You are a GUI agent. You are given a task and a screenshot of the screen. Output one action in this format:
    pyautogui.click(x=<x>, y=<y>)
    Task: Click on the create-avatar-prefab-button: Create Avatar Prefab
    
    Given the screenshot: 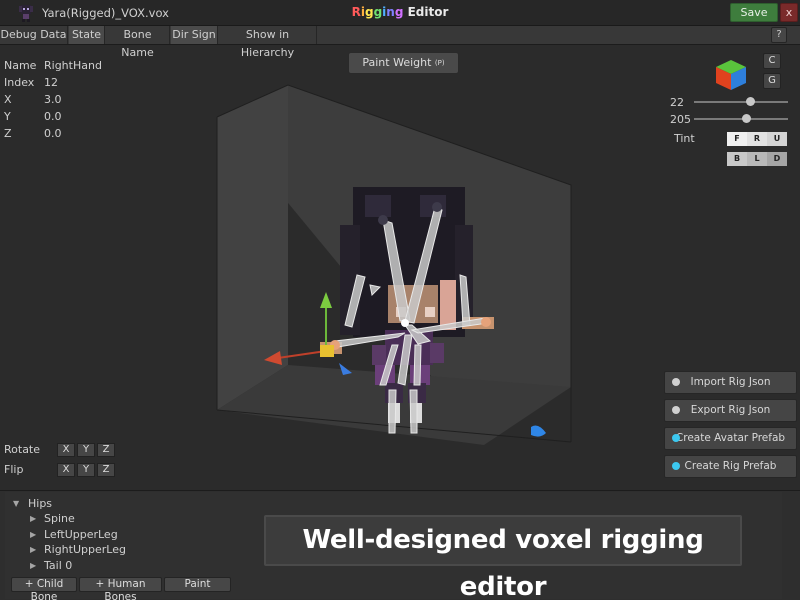 What is the action you would take?
    pyautogui.click(x=730, y=438)
    